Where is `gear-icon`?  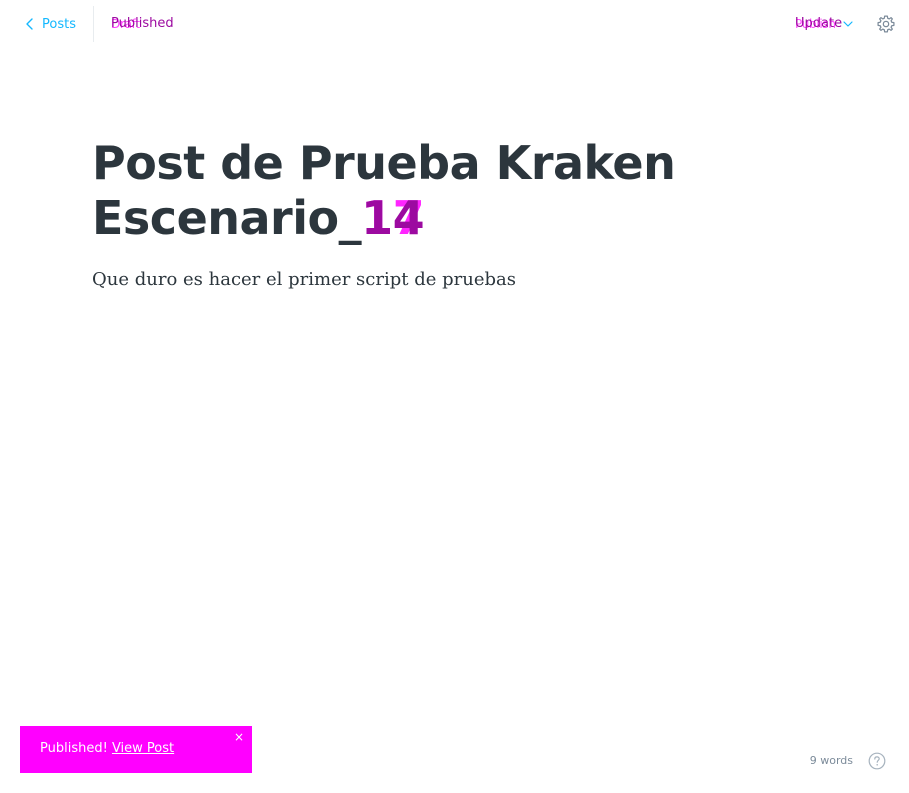
gear-icon is located at coordinates (886, 24).